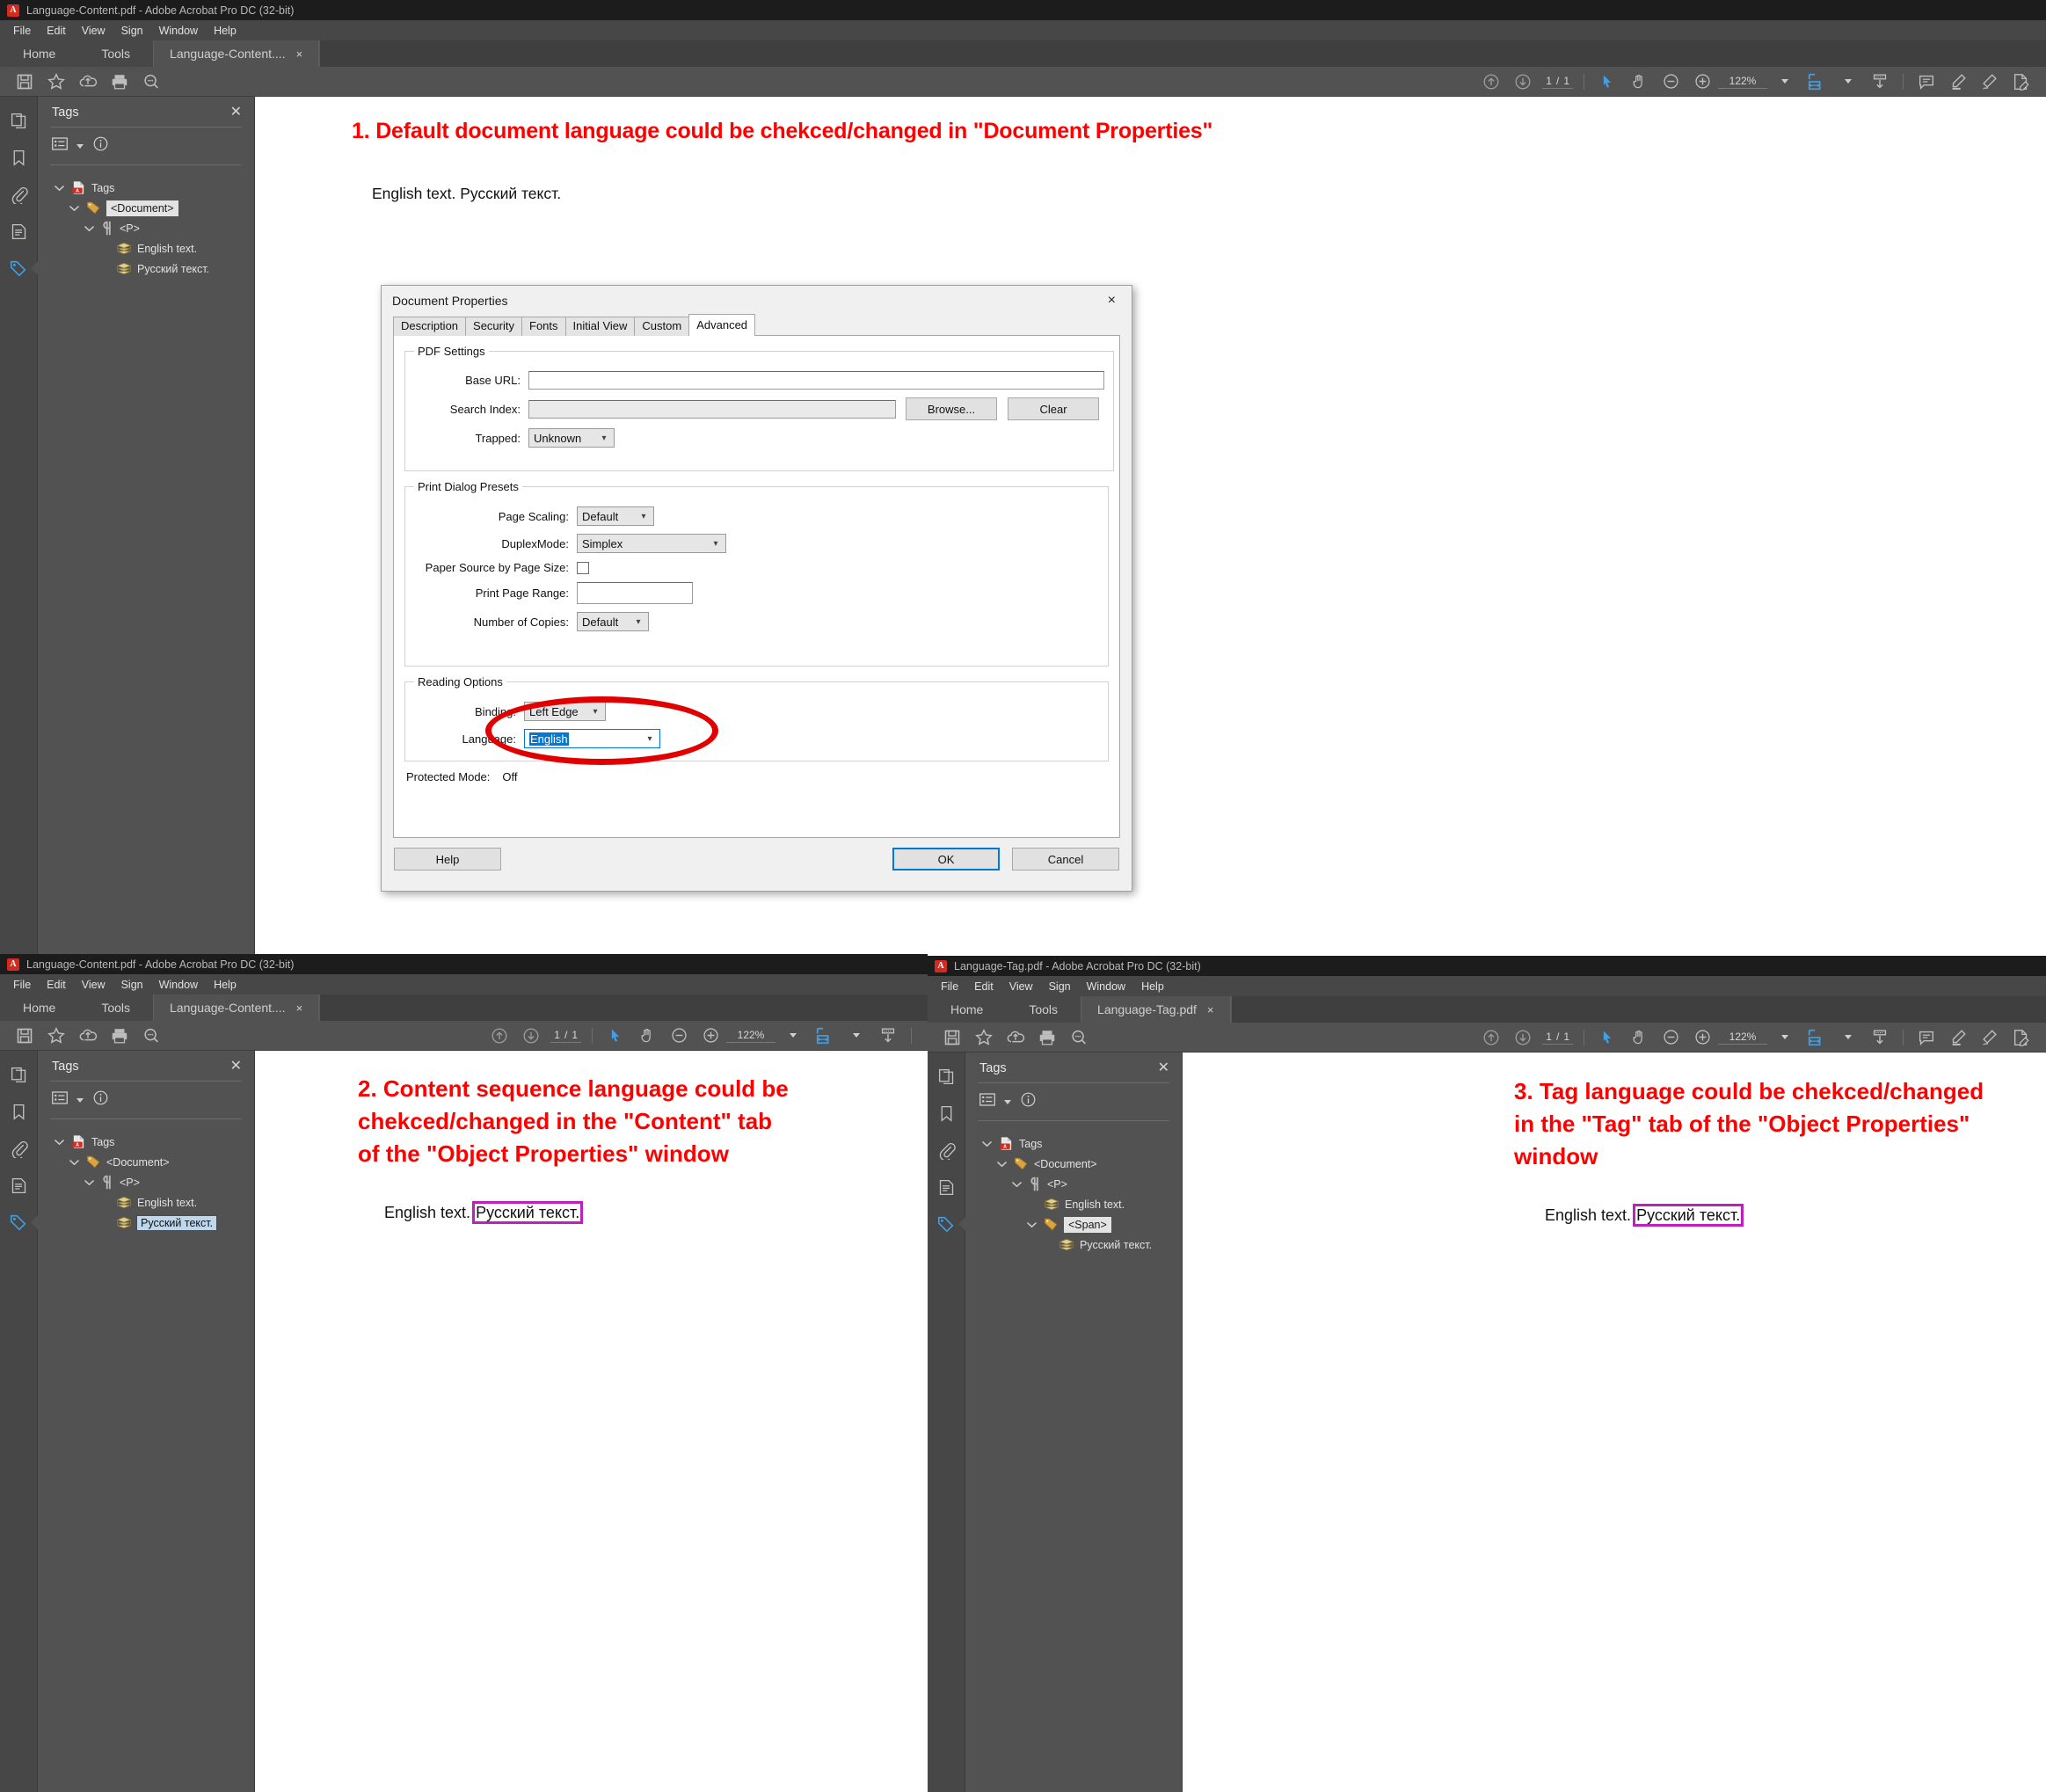  Describe the element at coordinates (592, 739) in the screenshot. I see `language-select: English ▾` at that location.